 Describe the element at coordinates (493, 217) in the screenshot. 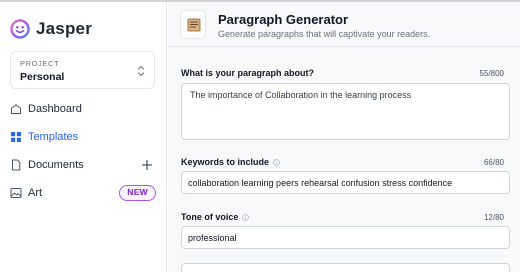

I see `tone-char-counter: 12/80` at that location.